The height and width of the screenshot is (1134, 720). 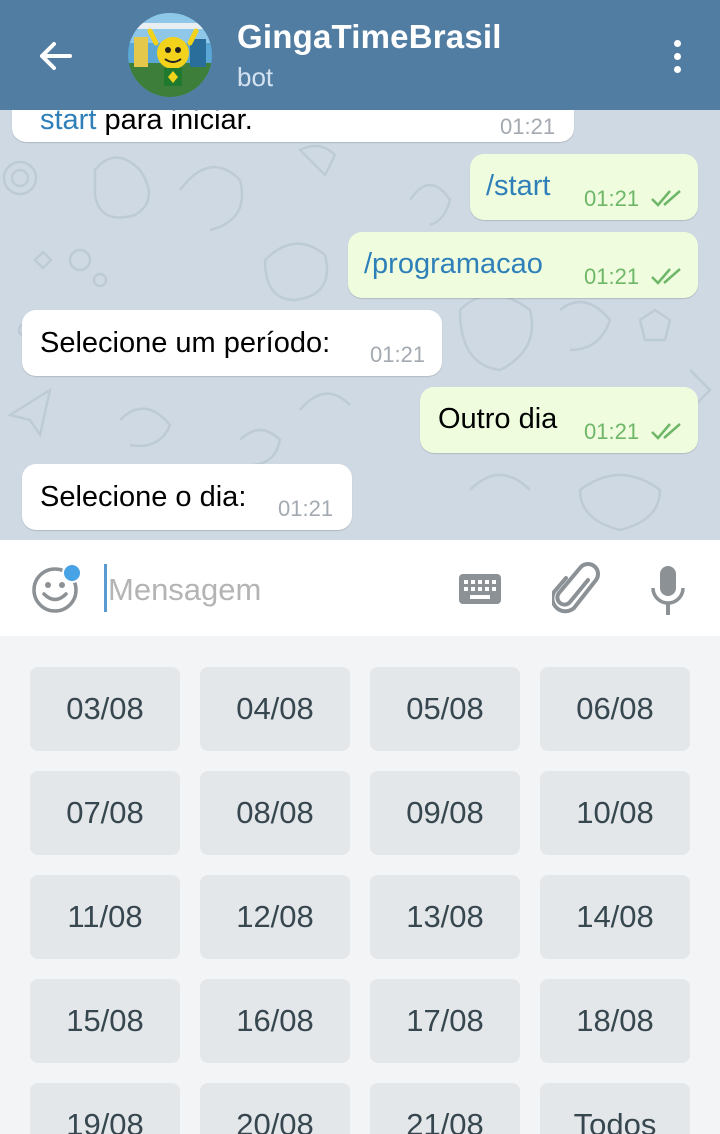 I want to click on keyboard-button: 03/08, so click(x=105, y=709).